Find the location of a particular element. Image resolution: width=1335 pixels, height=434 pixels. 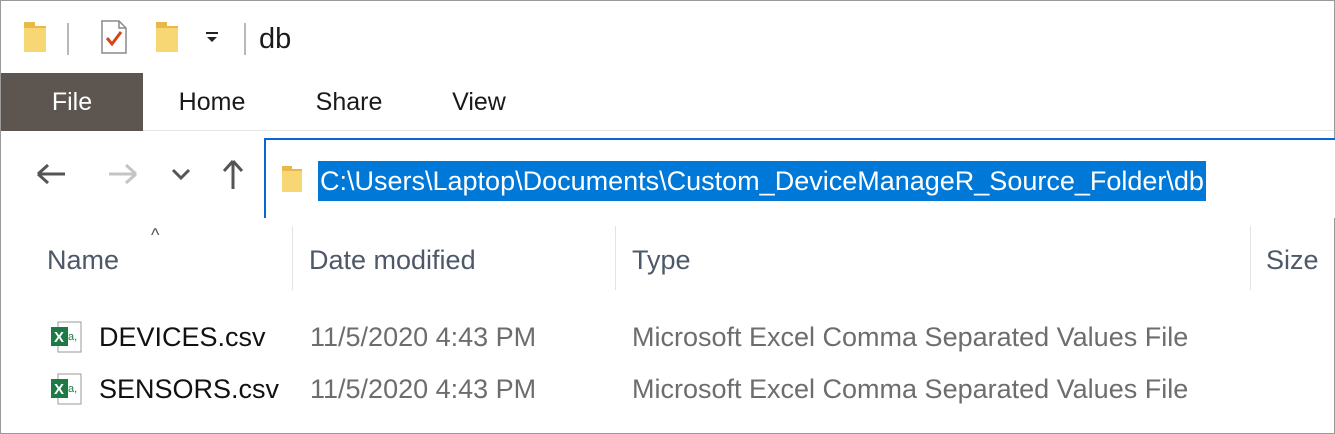

tab-home: Home is located at coordinates (212, 102).